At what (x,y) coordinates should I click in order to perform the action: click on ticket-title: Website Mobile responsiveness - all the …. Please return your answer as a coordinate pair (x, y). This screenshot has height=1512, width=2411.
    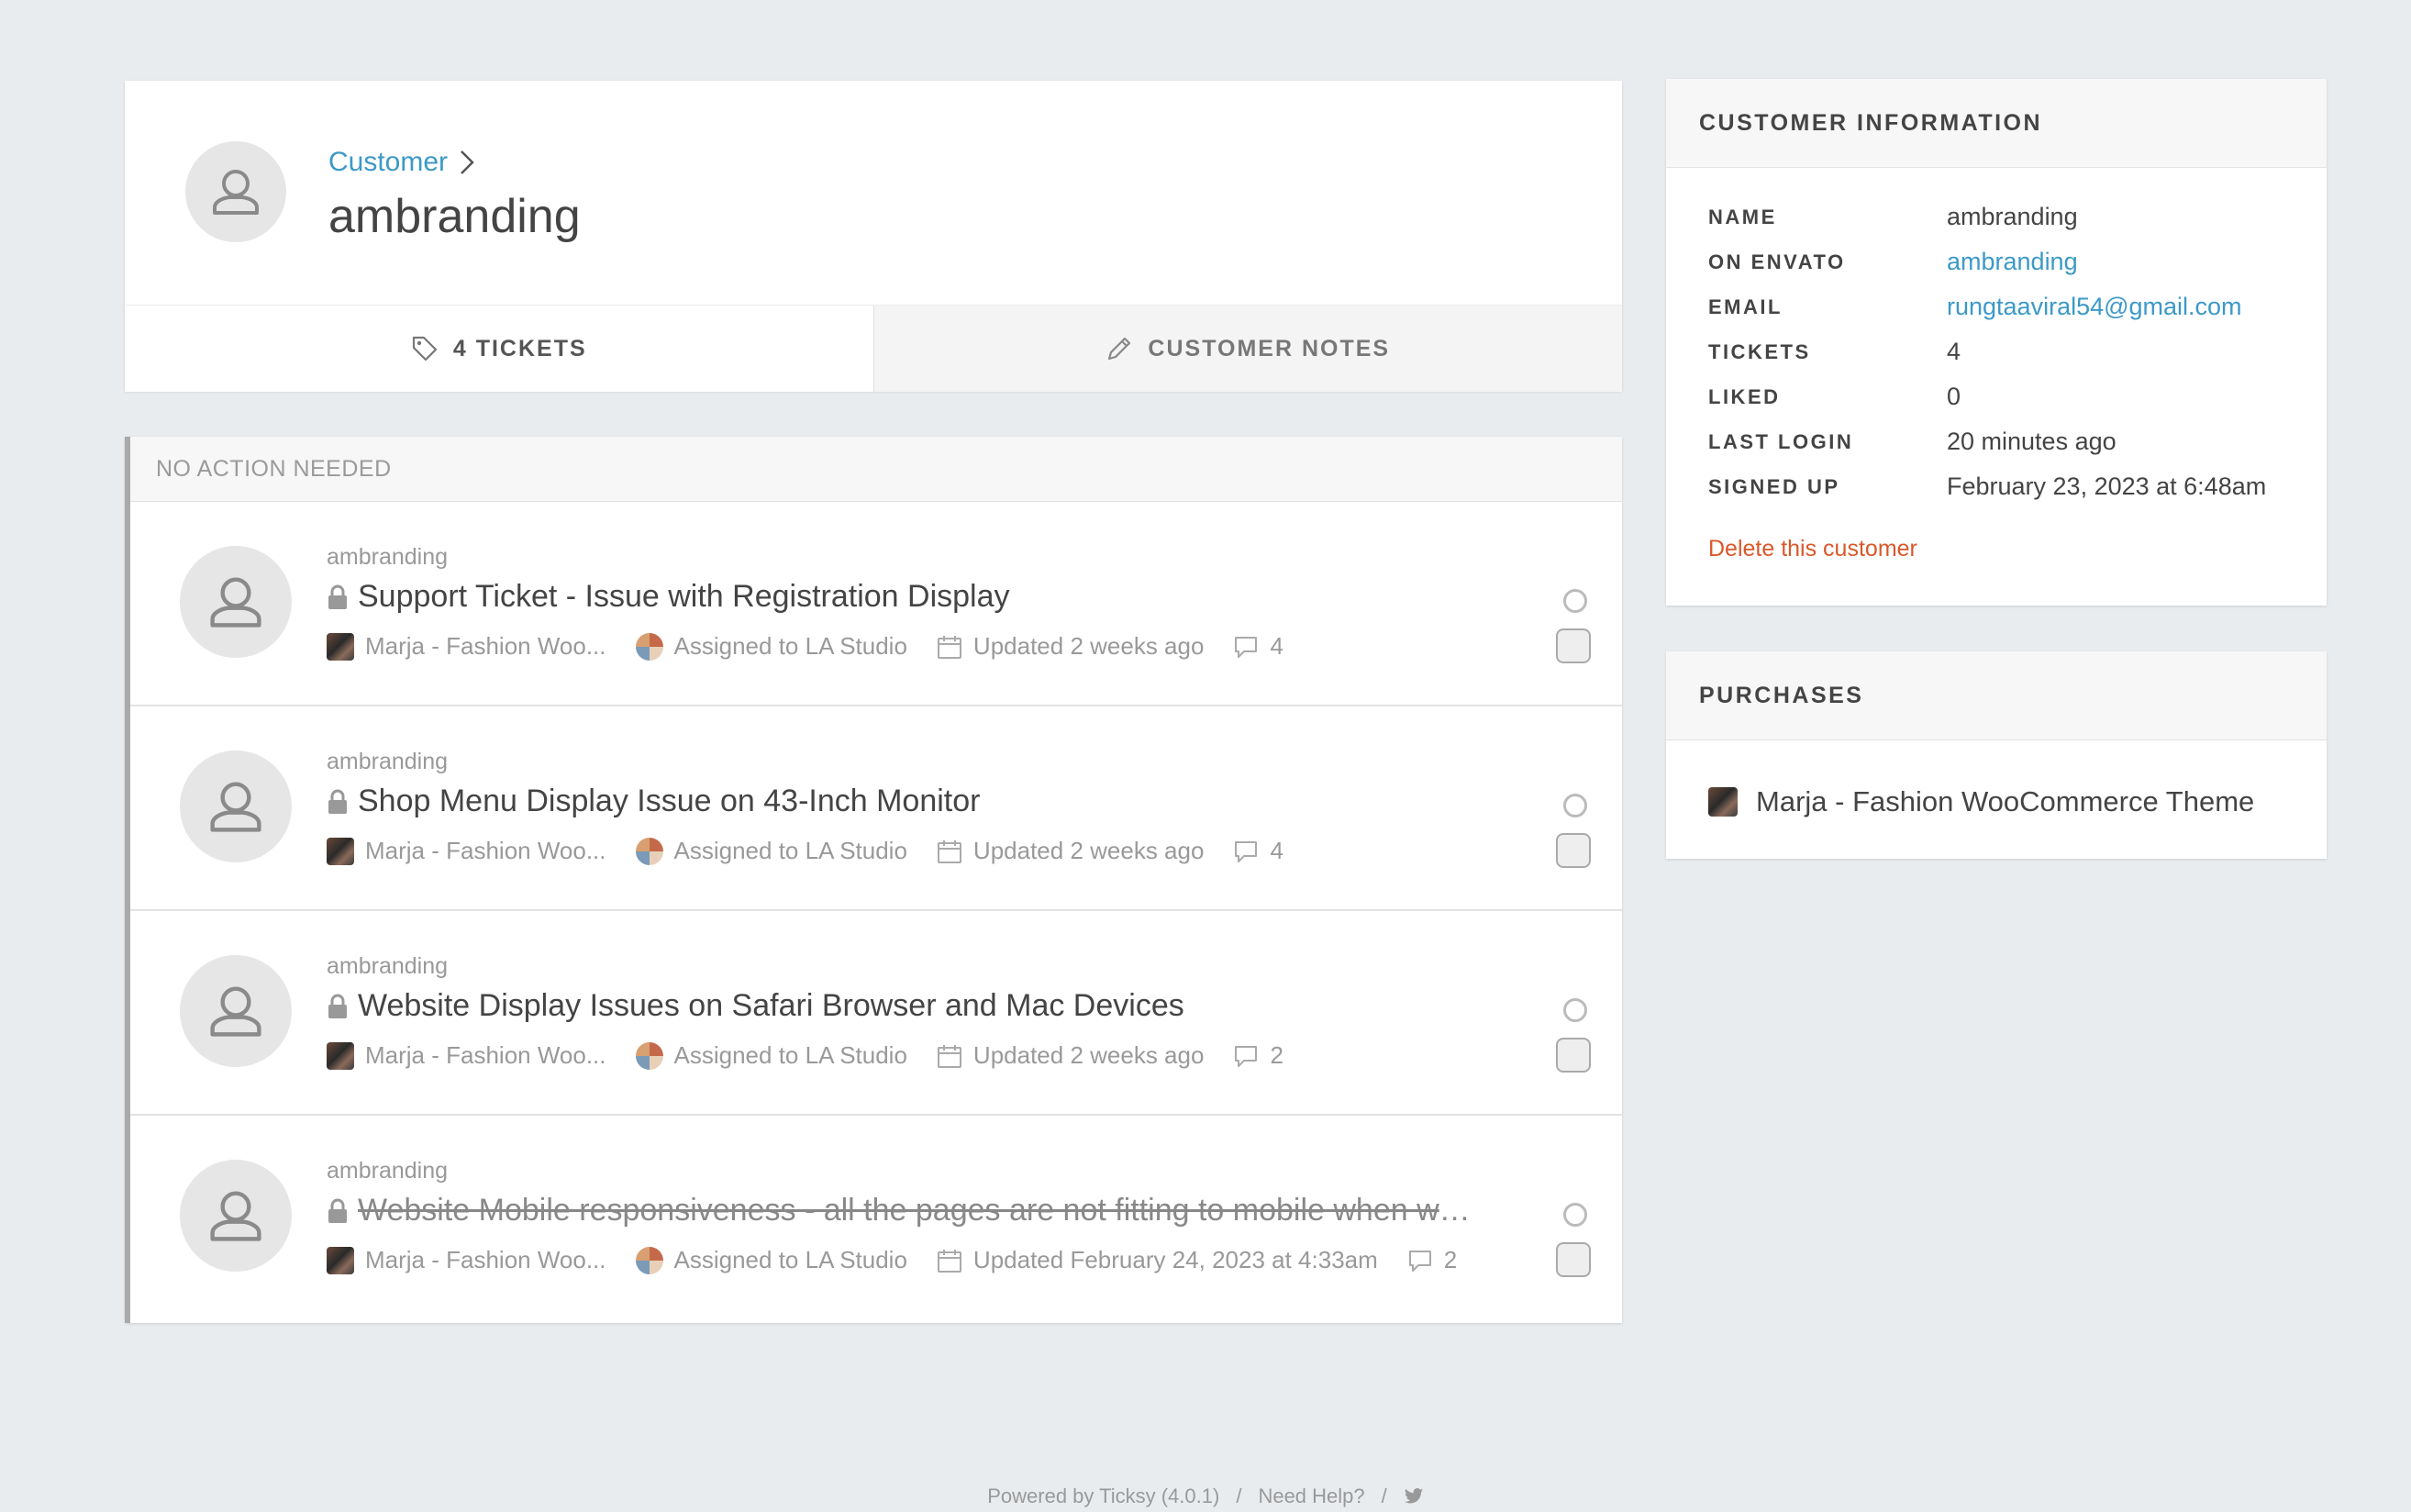
    Looking at the image, I should click on (969, 1211).